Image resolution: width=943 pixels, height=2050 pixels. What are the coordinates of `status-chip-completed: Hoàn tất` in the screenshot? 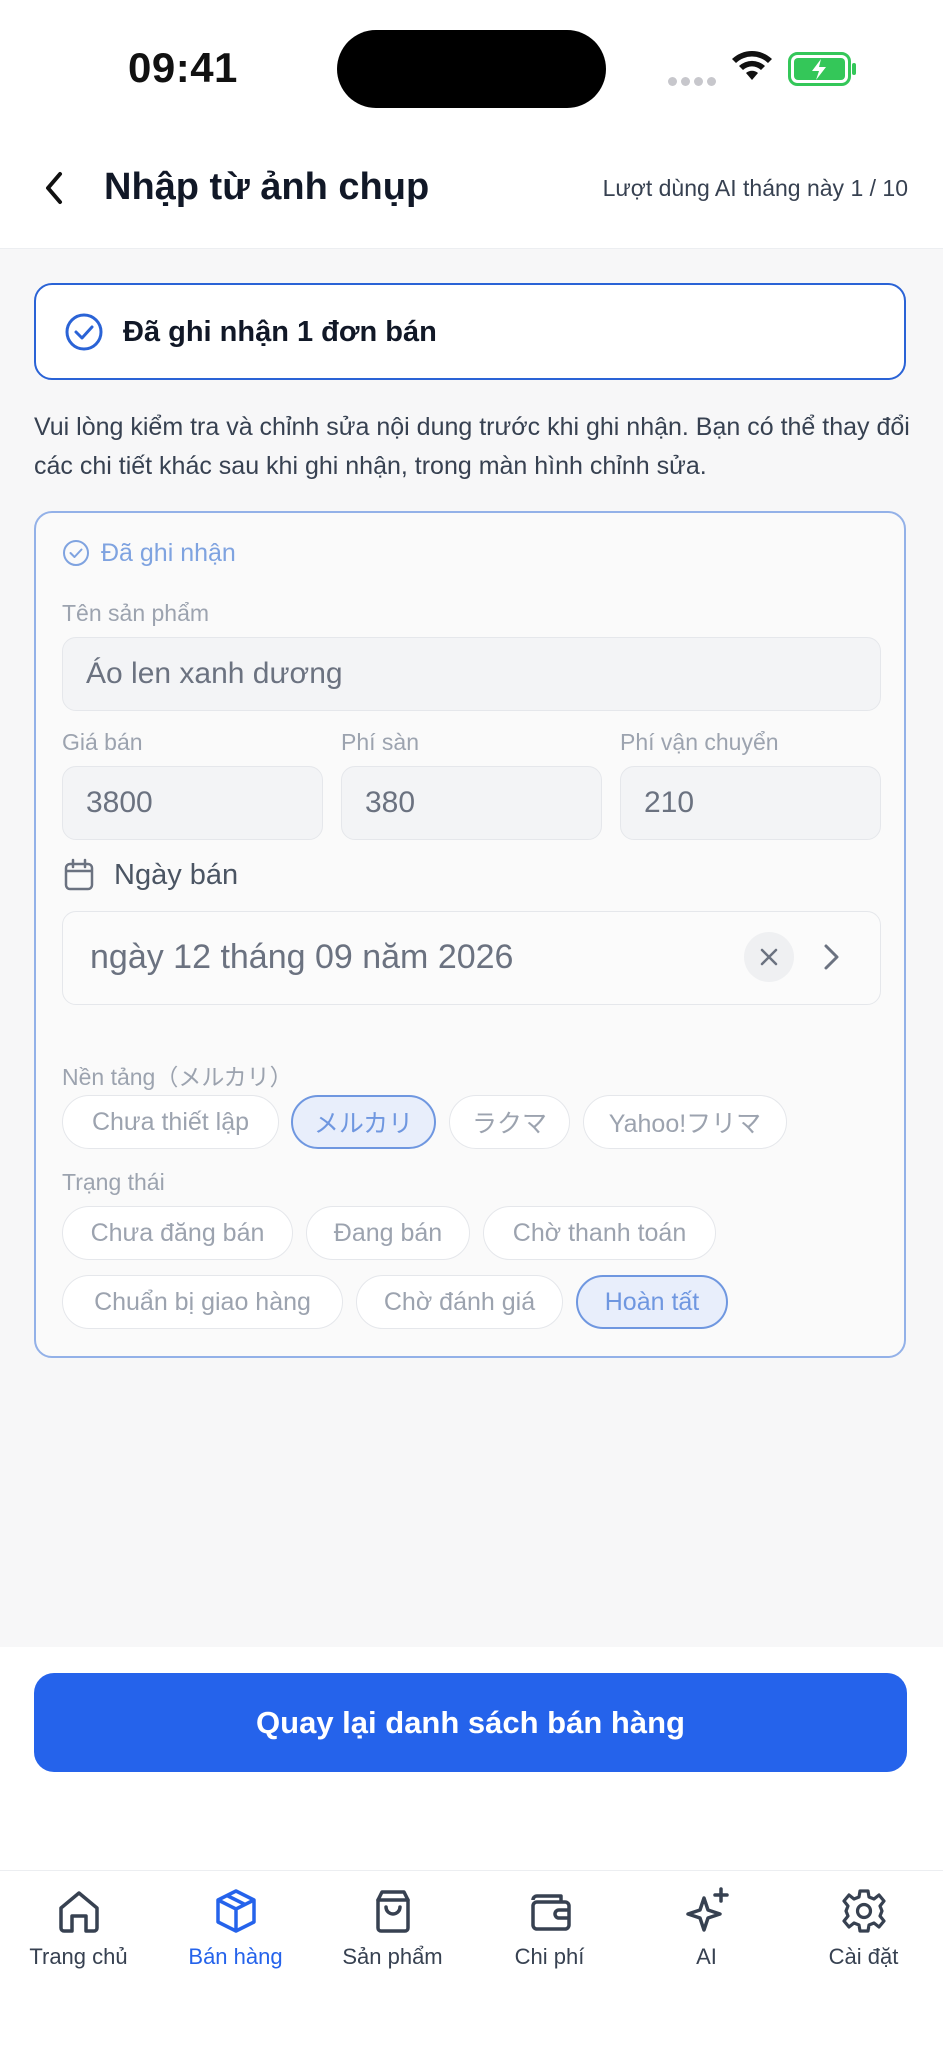 It's located at (652, 1302).